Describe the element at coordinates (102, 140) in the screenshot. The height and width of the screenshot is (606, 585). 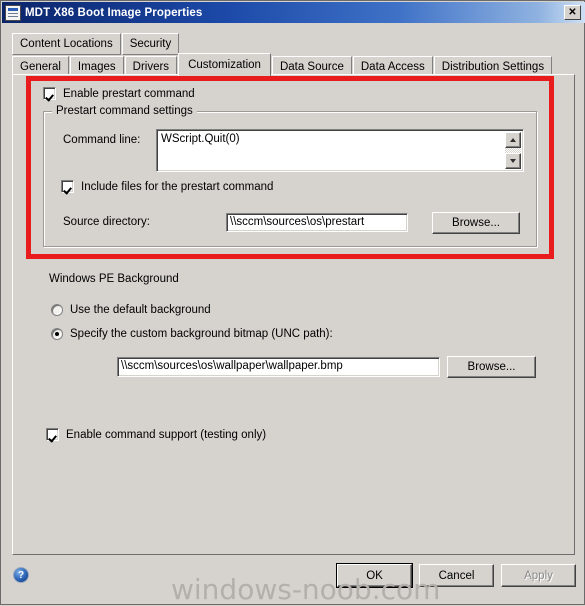
I see `command-line-label: Command line:` at that location.